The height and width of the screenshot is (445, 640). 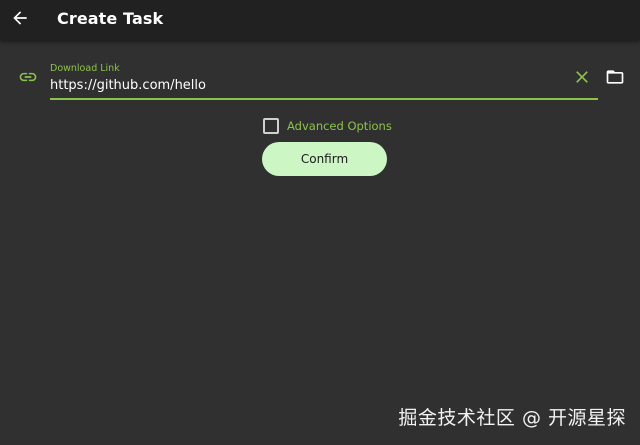 What do you see at coordinates (615, 77) in the screenshot?
I see `folder-icon` at bounding box center [615, 77].